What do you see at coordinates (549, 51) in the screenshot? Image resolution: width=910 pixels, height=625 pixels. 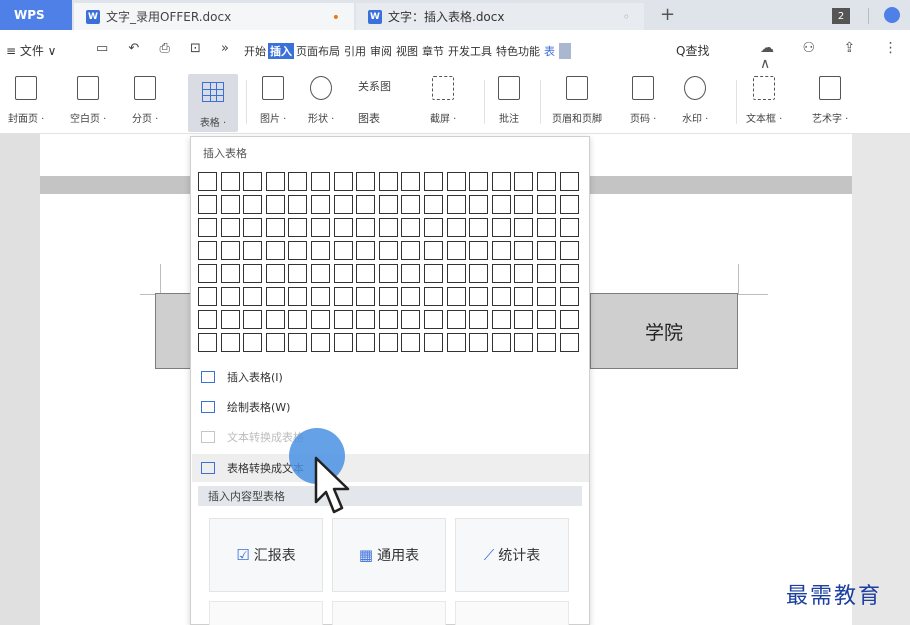 I see `tab-table: 表` at bounding box center [549, 51].